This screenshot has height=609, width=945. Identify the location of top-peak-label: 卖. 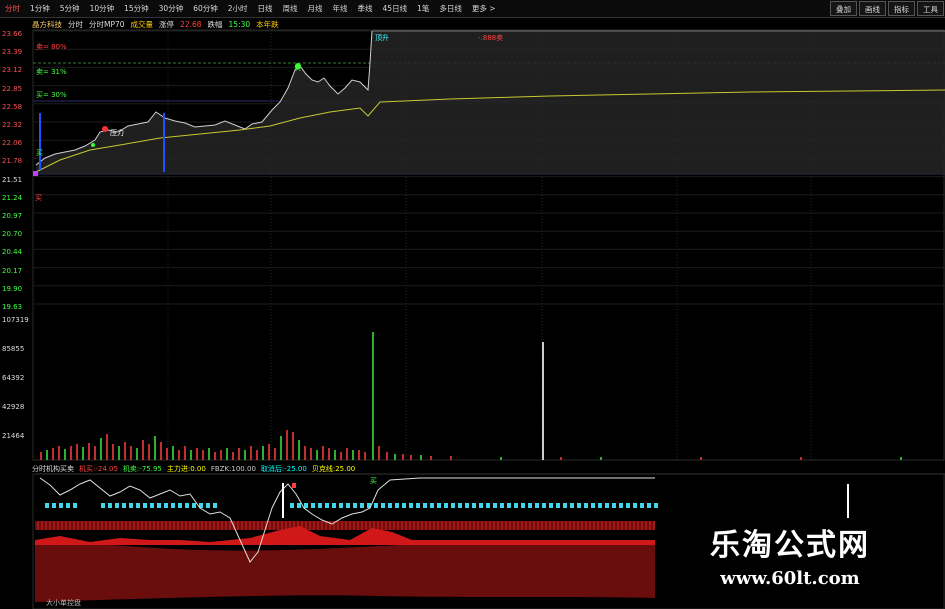
(297, 68).